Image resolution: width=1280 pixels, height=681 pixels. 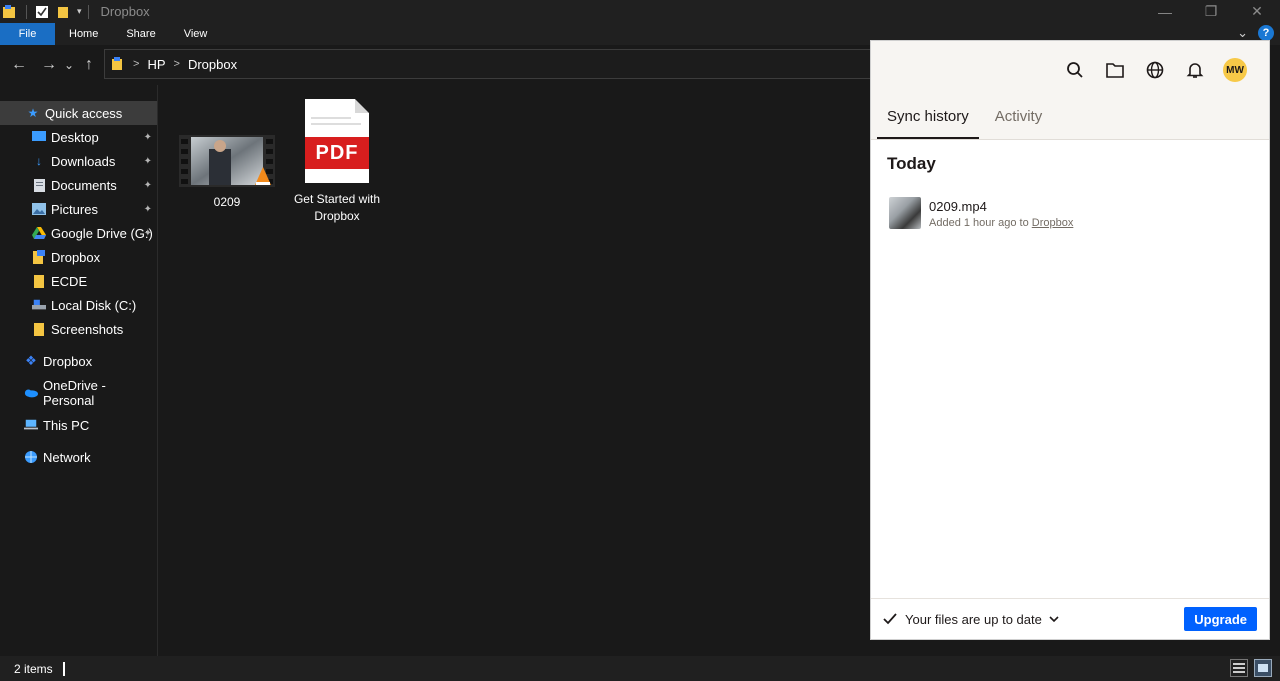 I want to click on sidebar-item-dropbox-folder: Dropbox, so click(x=78, y=257).